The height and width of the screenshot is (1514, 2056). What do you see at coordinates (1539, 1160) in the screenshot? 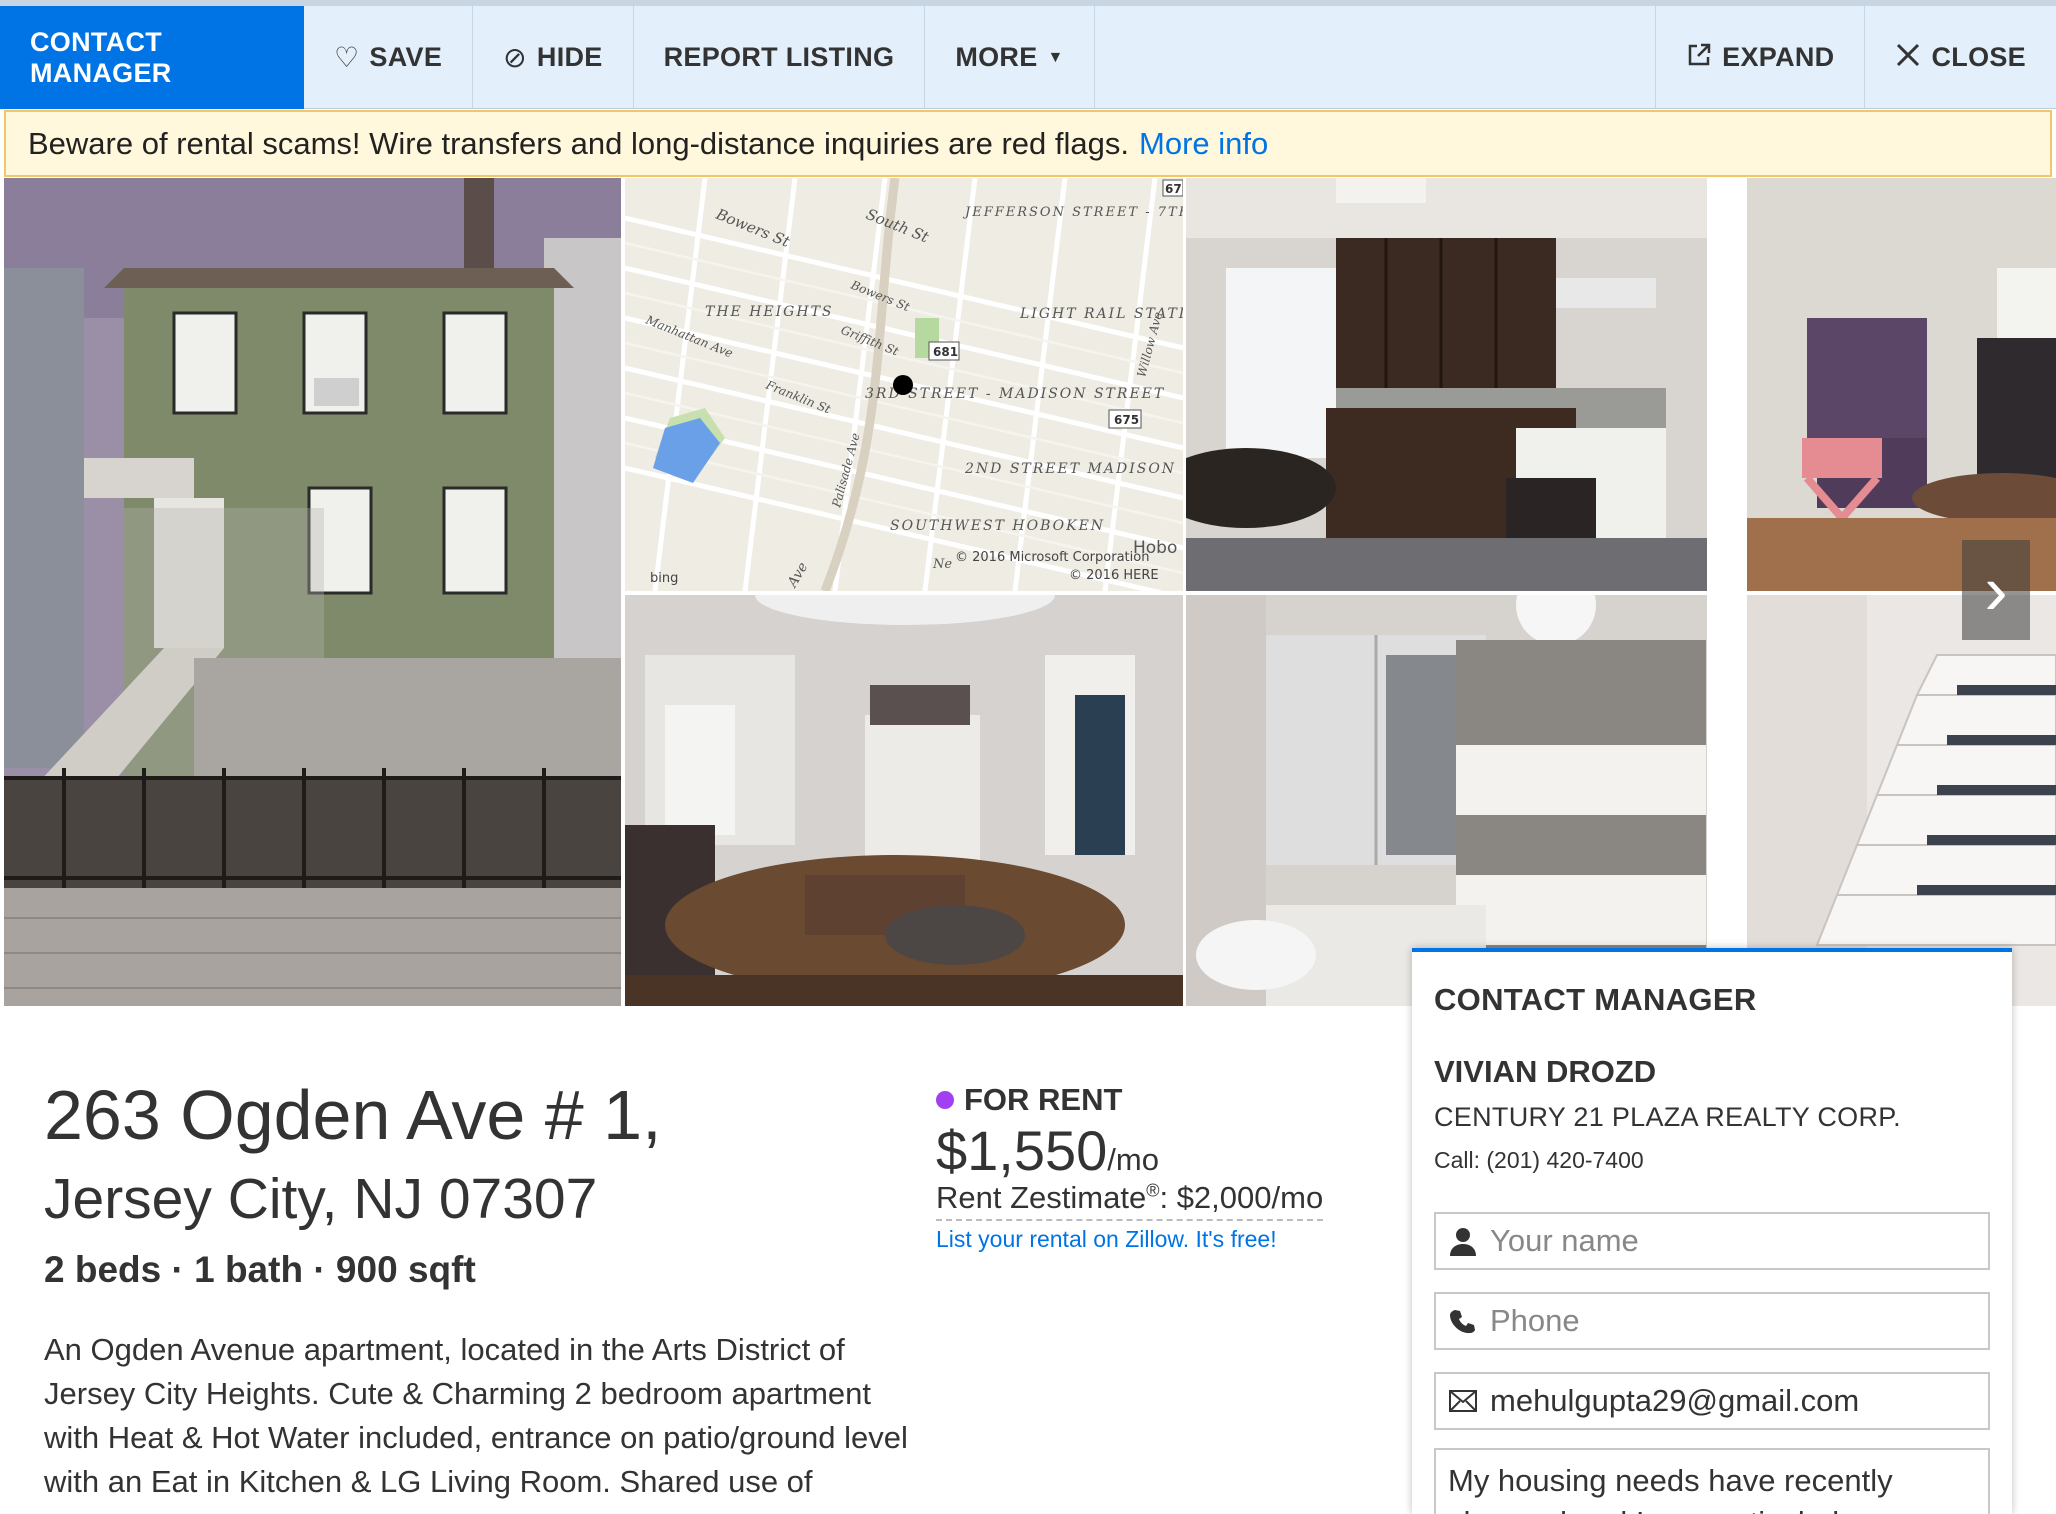
I see `agent-phone: Call: (201) 420-7400` at bounding box center [1539, 1160].